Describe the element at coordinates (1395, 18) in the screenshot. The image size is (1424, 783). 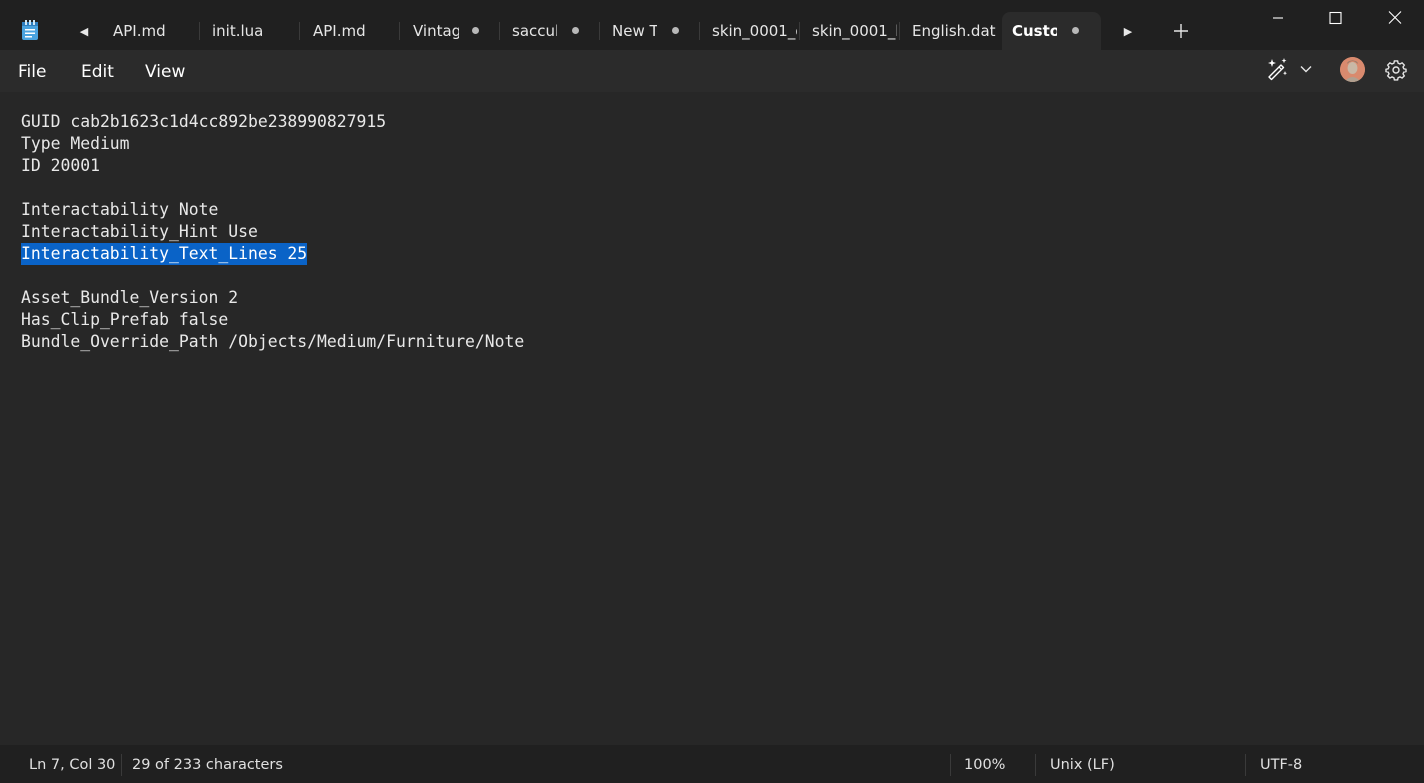
I see `close-icon` at that location.